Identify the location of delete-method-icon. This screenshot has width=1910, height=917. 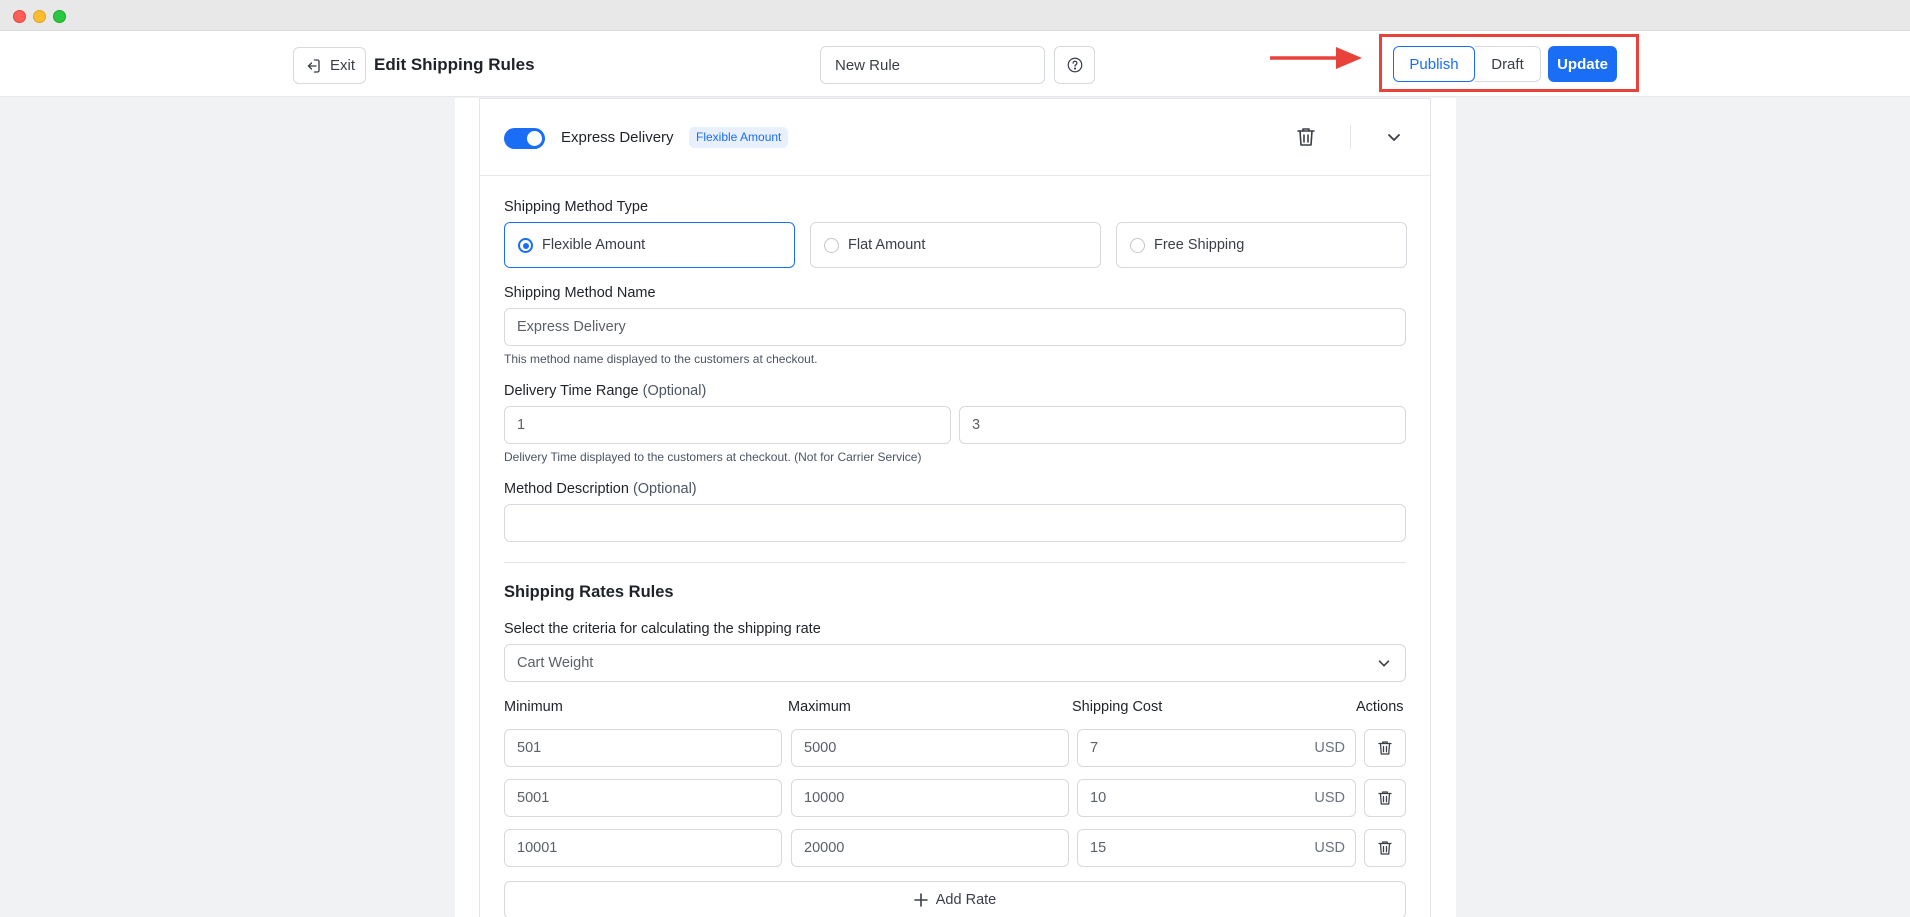
(1306, 137).